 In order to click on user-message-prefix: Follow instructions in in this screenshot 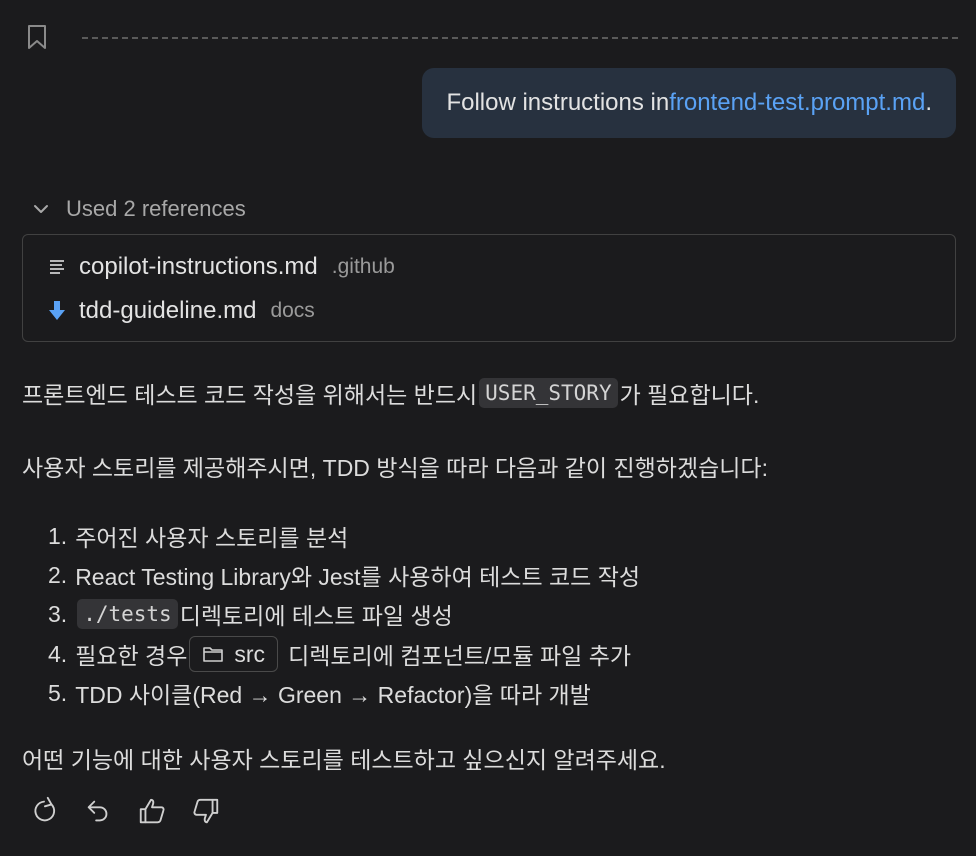, I will do `click(558, 102)`.